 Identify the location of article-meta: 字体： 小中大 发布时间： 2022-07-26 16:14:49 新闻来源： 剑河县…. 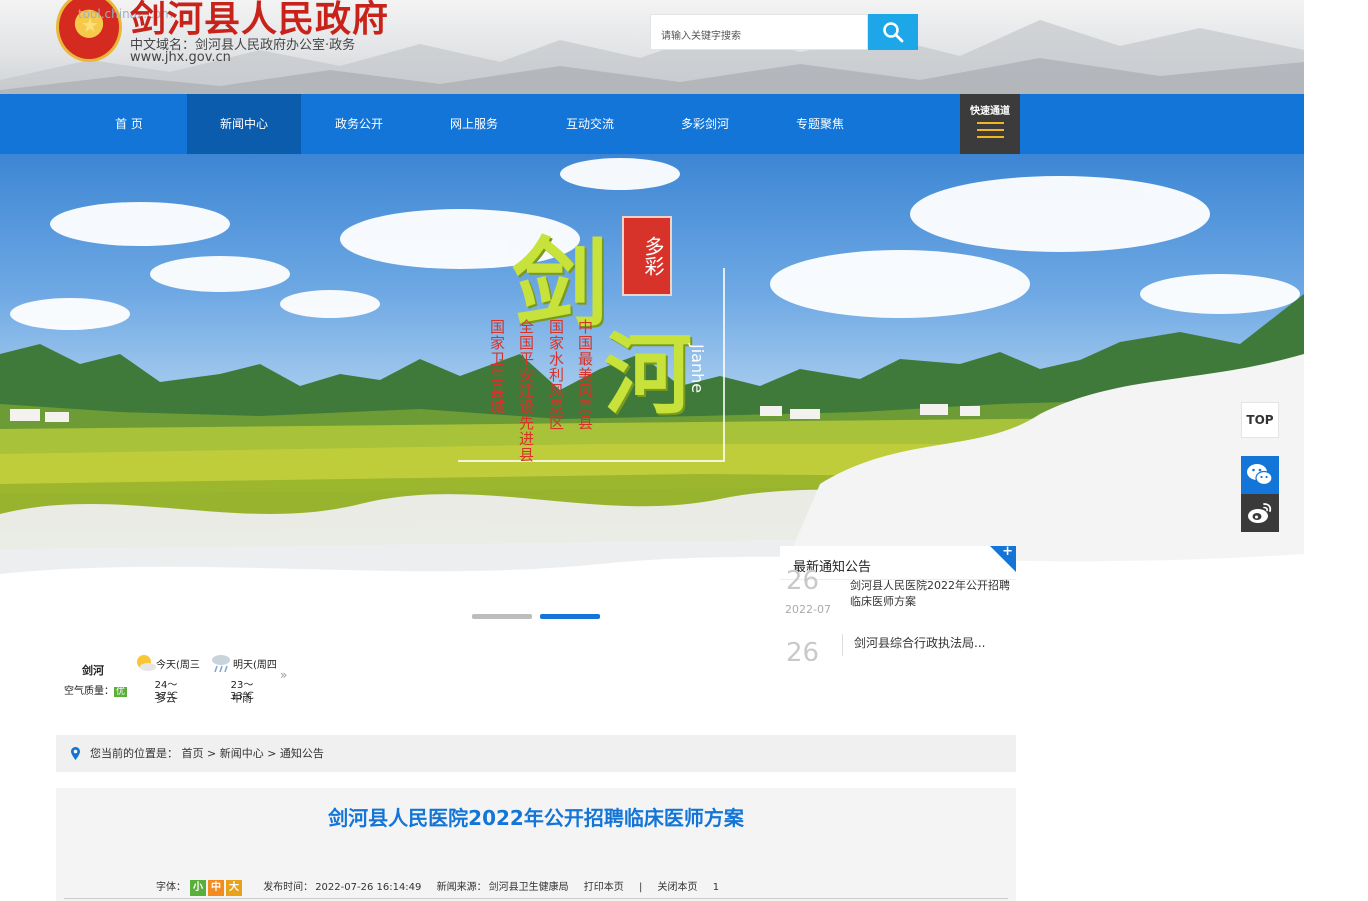
(443, 887).